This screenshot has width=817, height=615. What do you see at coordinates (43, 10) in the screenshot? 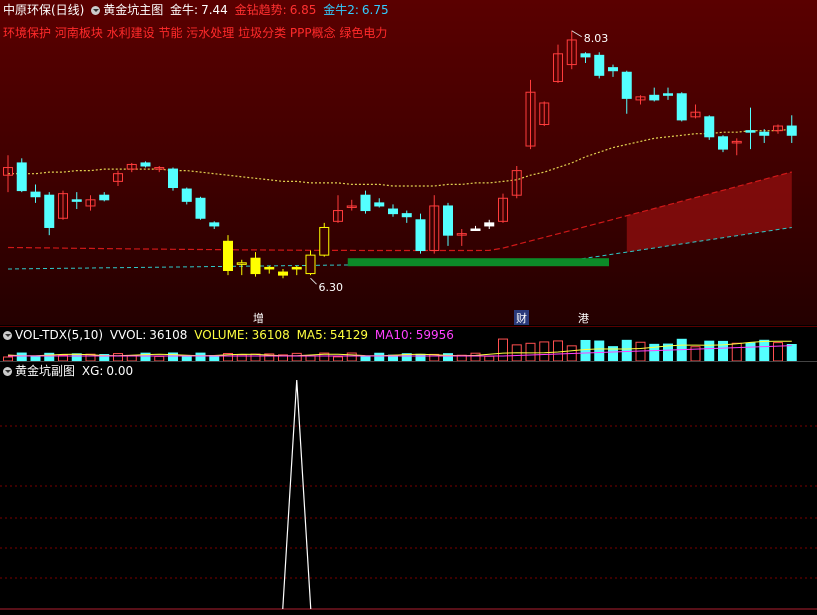
I see `stock-title: 中原环保(日线)` at bounding box center [43, 10].